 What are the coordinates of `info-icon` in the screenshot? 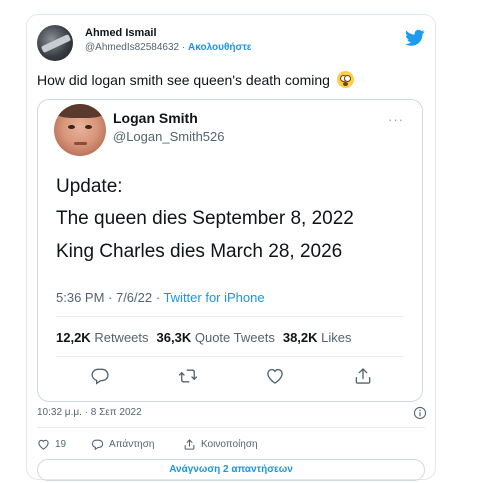 It's located at (420, 413).